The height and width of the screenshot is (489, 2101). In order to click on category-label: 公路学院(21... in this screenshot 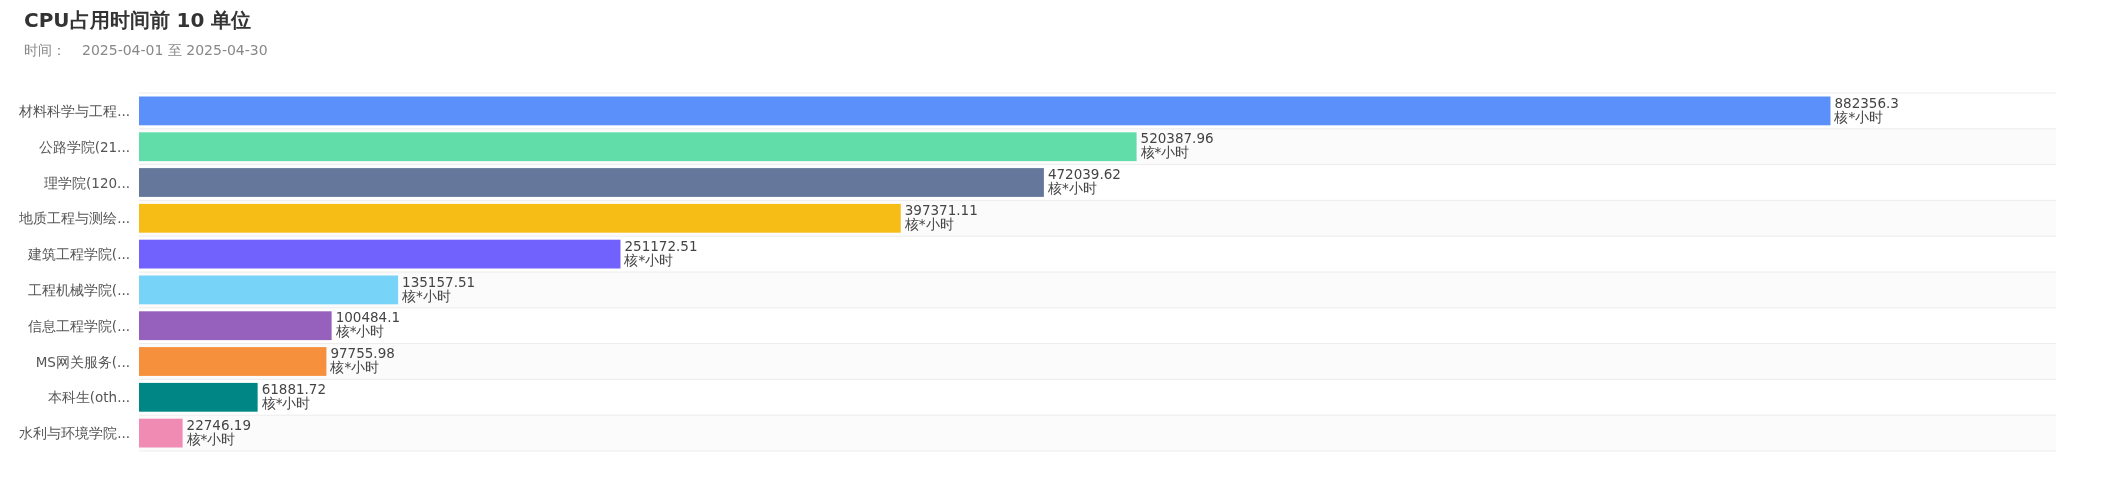, I will do `click(84, 146)`.